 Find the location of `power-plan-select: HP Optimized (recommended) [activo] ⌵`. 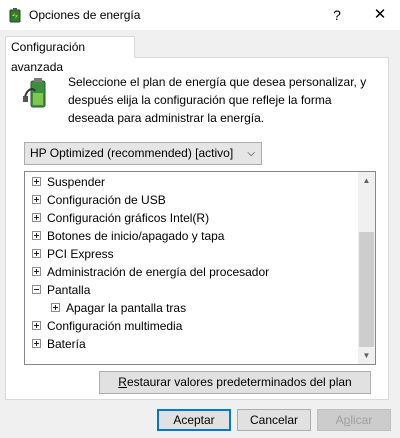

power-plan-select: HP Optimized (recommended) [activo] ⌵ is located at coordinates (143, 153).